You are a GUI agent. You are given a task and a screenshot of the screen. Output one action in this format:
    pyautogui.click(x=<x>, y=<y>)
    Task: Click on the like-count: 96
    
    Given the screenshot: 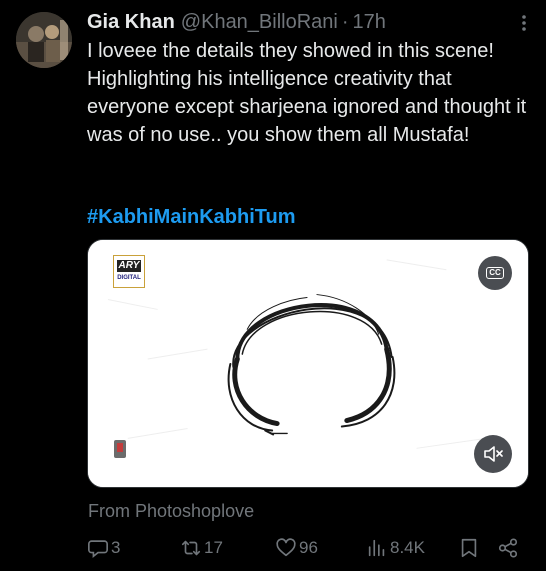 What is the action you would take?
    pyautogui.click(x=308, y=547)
    